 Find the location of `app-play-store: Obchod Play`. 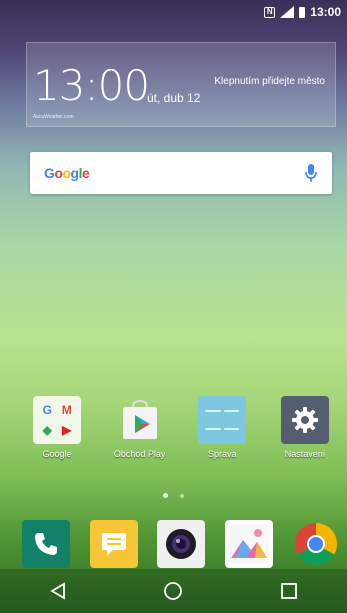

app-play-store: Obchod Play is located at coordinates (140, 427).